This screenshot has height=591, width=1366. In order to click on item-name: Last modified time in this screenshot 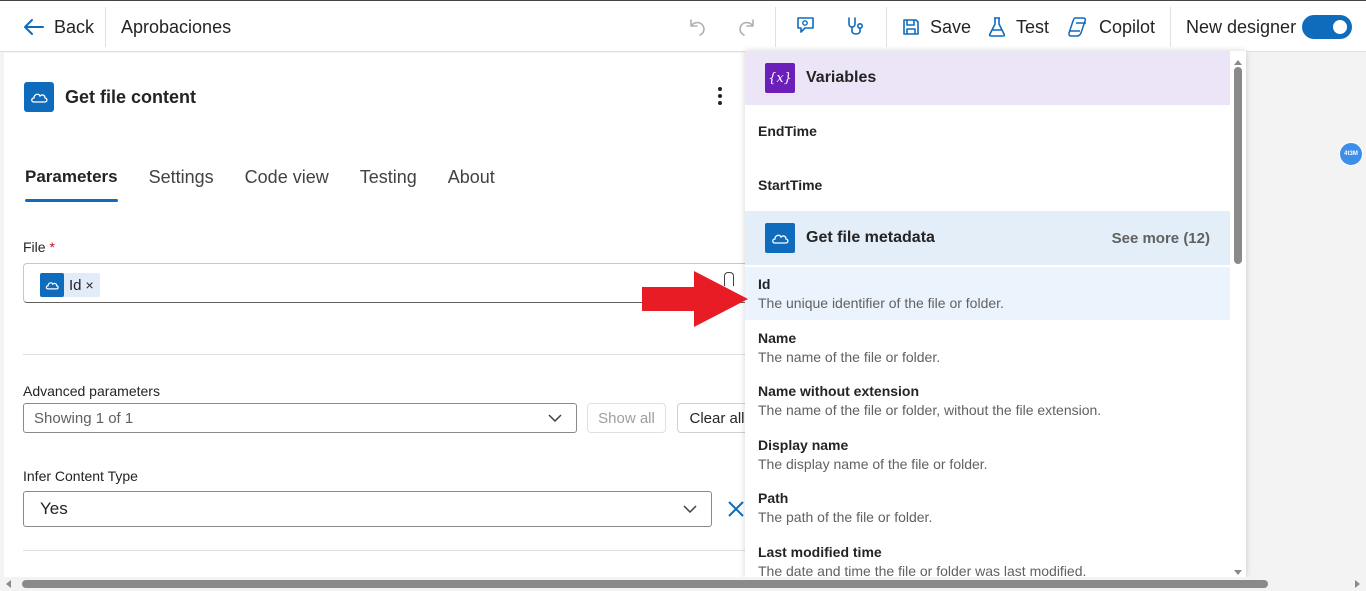, I will do `click(820, 552)`.